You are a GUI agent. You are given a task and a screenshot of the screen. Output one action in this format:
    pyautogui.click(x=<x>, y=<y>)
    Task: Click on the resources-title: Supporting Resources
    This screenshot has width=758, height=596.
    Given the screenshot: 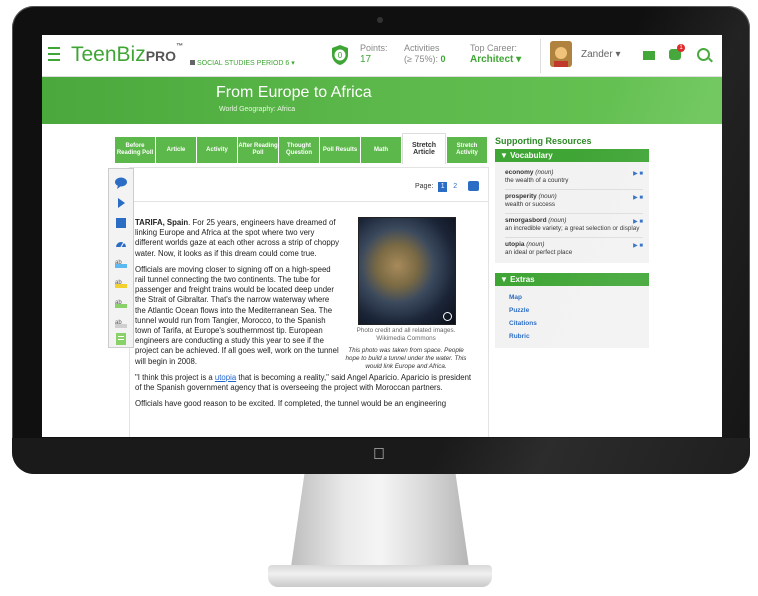 What is the action you would take?
    pyautogui.click(x=543, y=141)
    